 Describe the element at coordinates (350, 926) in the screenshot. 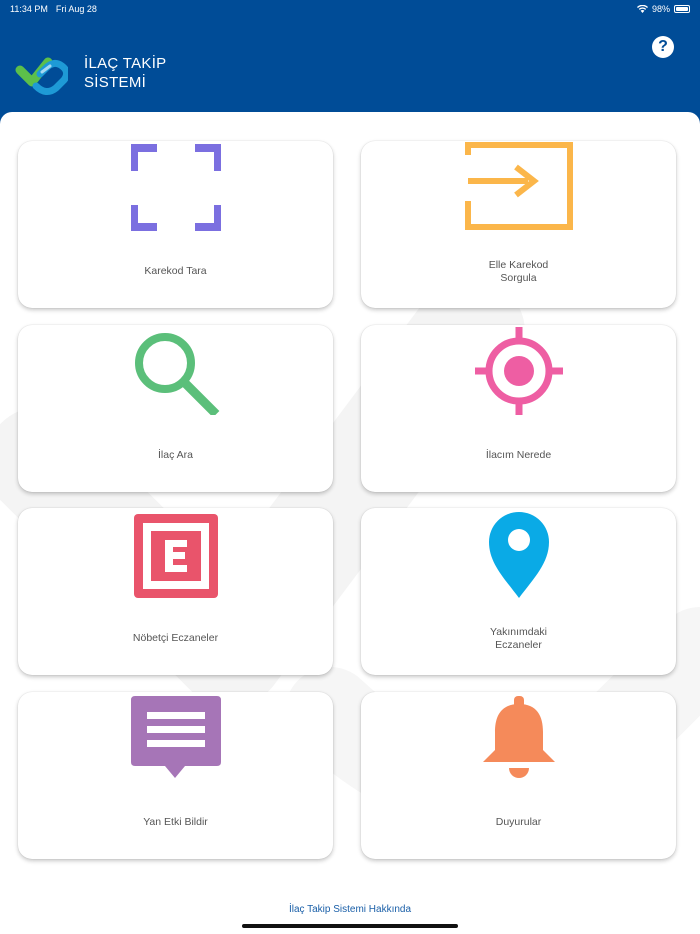

I see `home-indicator` at that location.